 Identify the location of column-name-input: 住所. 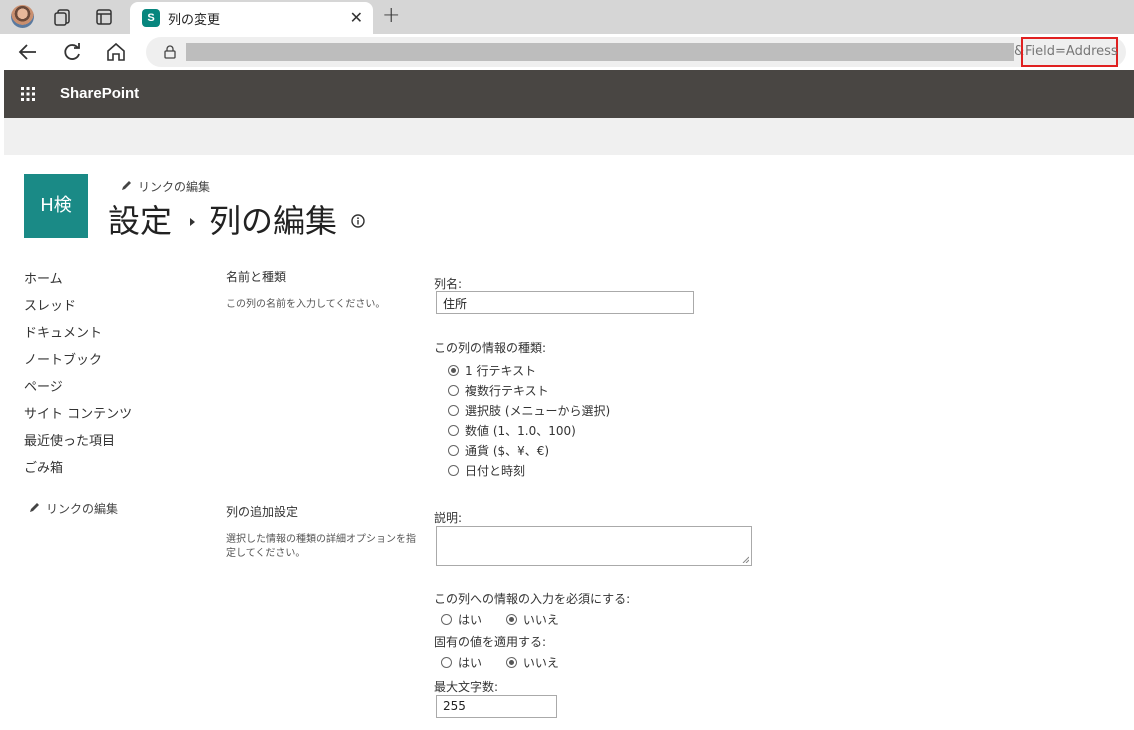
(565, 302).